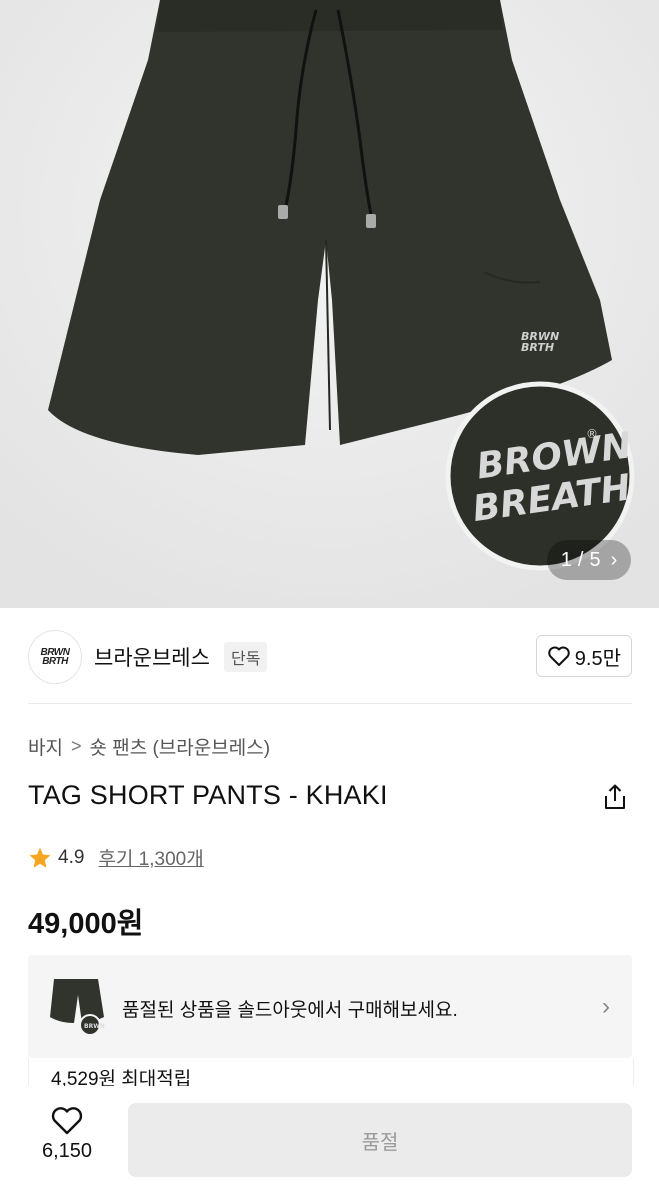 The height and width of the screenshot is (1200, 659). I want to click on image-counter: 1 / 5 ›, so click(589, 560).